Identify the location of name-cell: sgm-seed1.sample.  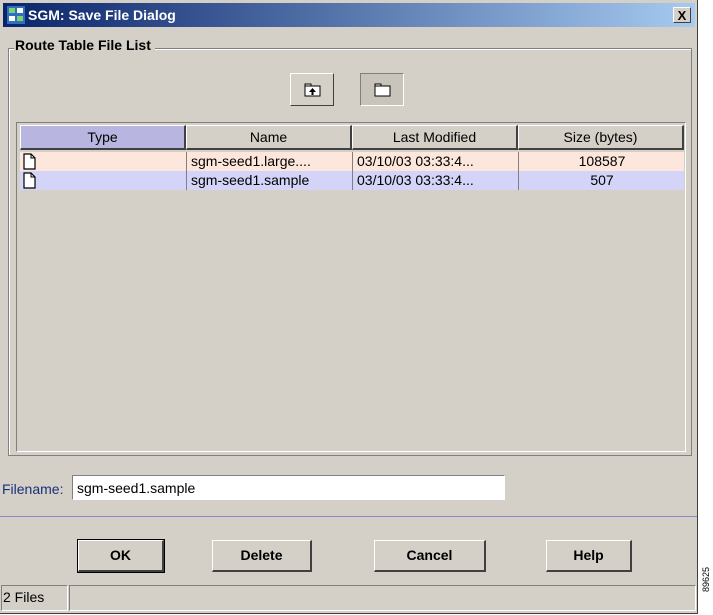
(270, 180).